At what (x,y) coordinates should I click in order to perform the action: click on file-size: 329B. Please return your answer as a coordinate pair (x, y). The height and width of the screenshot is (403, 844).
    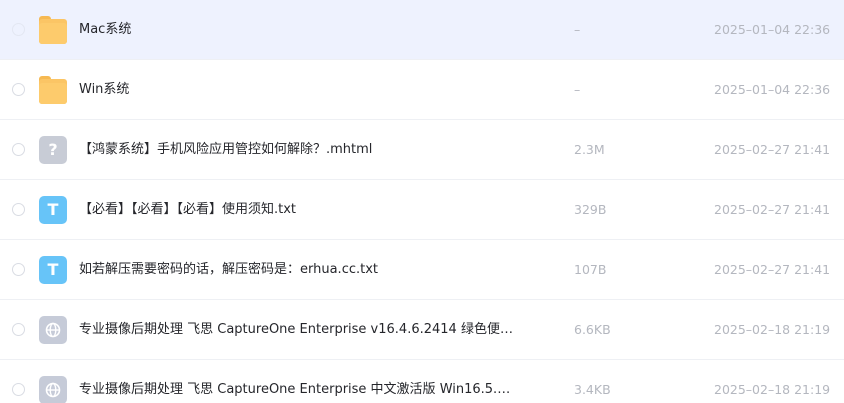
    Looking at the image, I should click on (590, 209).